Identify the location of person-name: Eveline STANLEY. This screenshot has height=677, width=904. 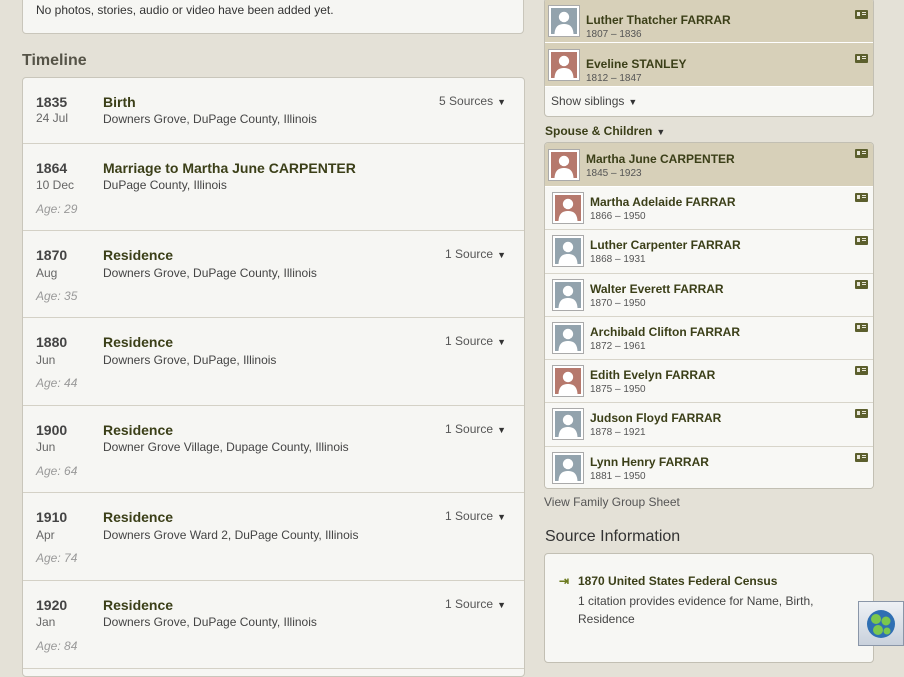
(636, 64).